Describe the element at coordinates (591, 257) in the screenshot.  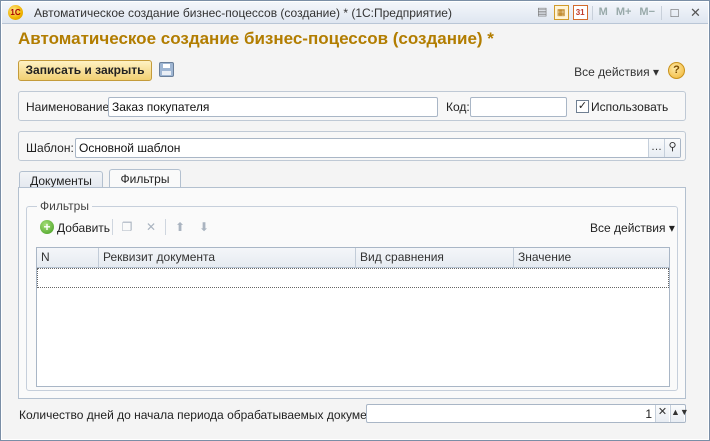
I see `column-header-value: Значение` at that location.